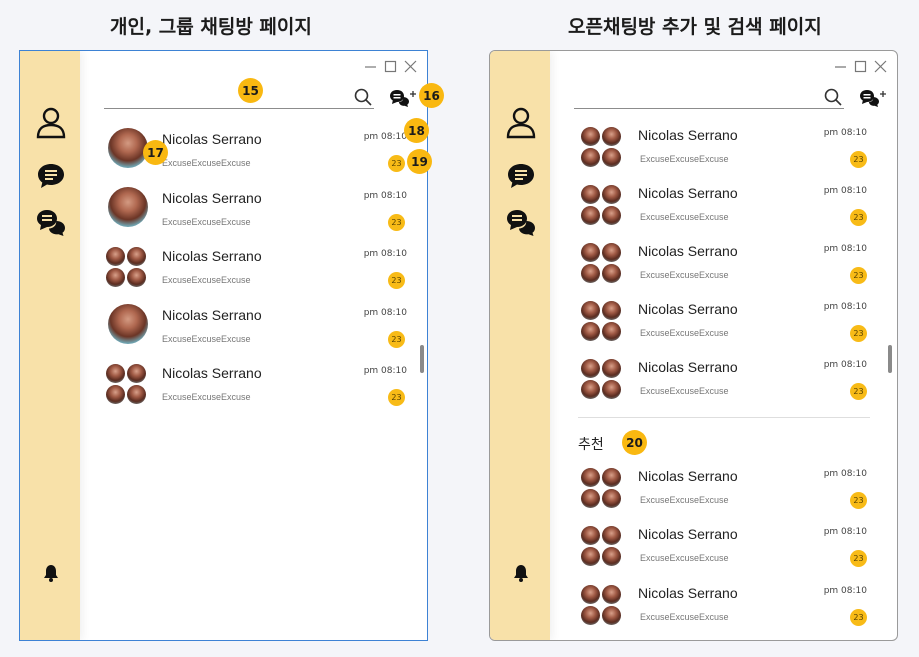 This screenshot has width=919, height=657. What do you see at coordinates (250, 90) in the screenshot?
I see `annotation-marker: 15` at bounding box center [250, 90].